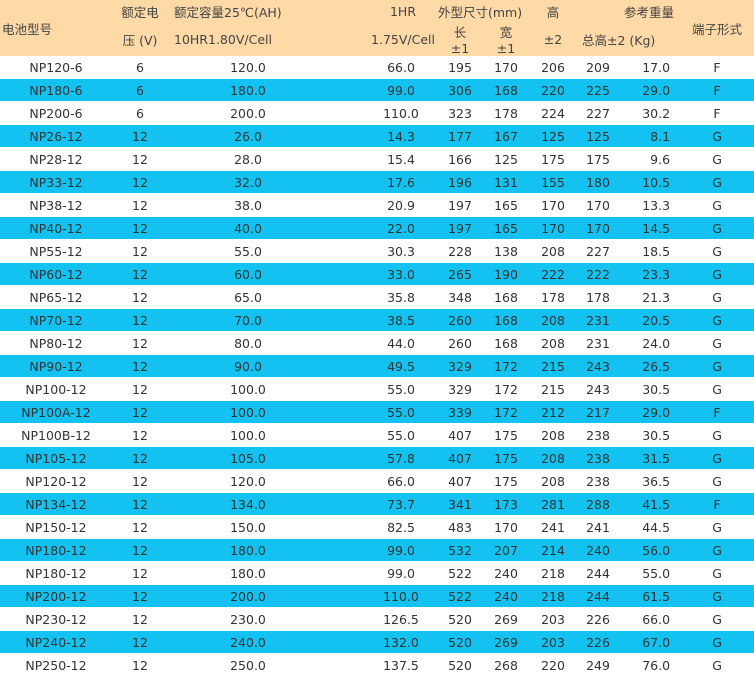  What do you see at coordinates (248, 11) in the screenshot?
I see `header-capacity-group: 额定容量25℃(AH)` at bounding box center [248, 11].